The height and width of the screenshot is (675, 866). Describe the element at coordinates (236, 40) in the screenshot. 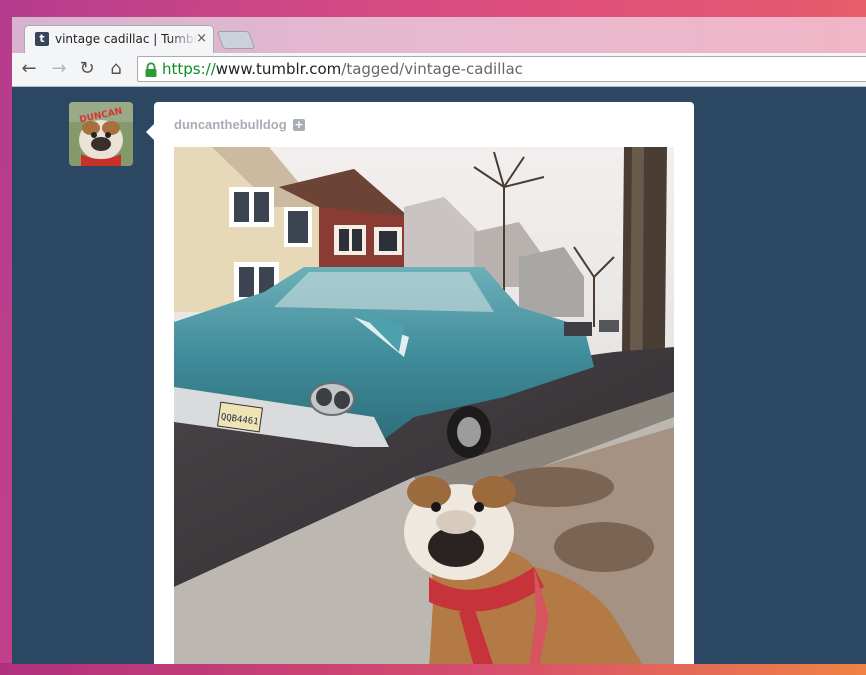

I see `new-tab-button` at that location.